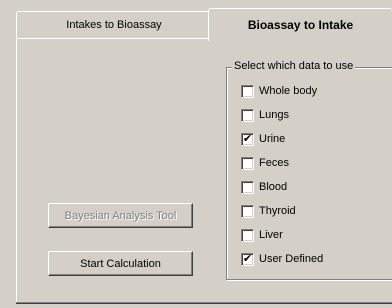 This screenshot has height=308, width=392. I want to click on tab-panel-bottom-edge, so click(204, 301).